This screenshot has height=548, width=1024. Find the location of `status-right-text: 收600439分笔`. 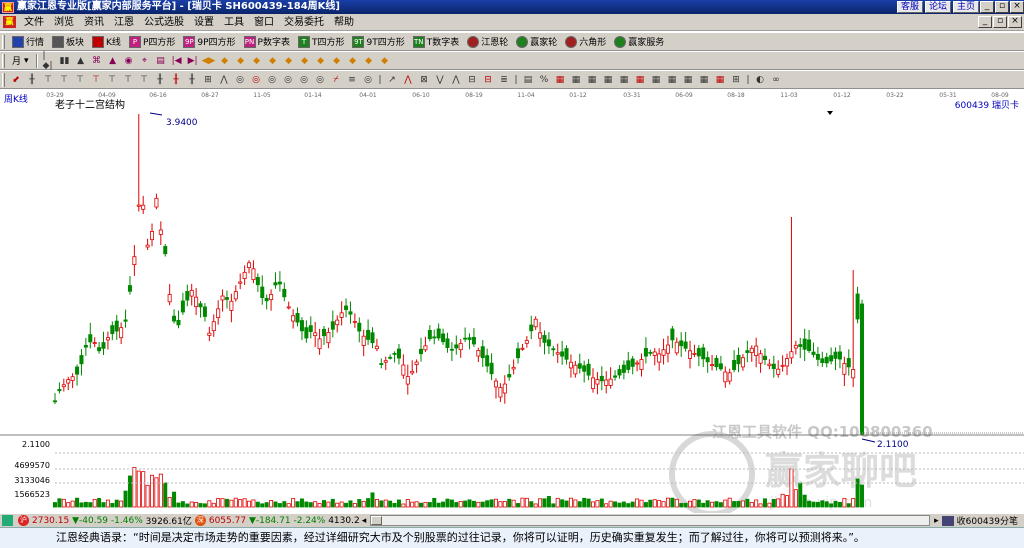

status-right-text: 收600439分笔 is located at coordinates (987, 520).